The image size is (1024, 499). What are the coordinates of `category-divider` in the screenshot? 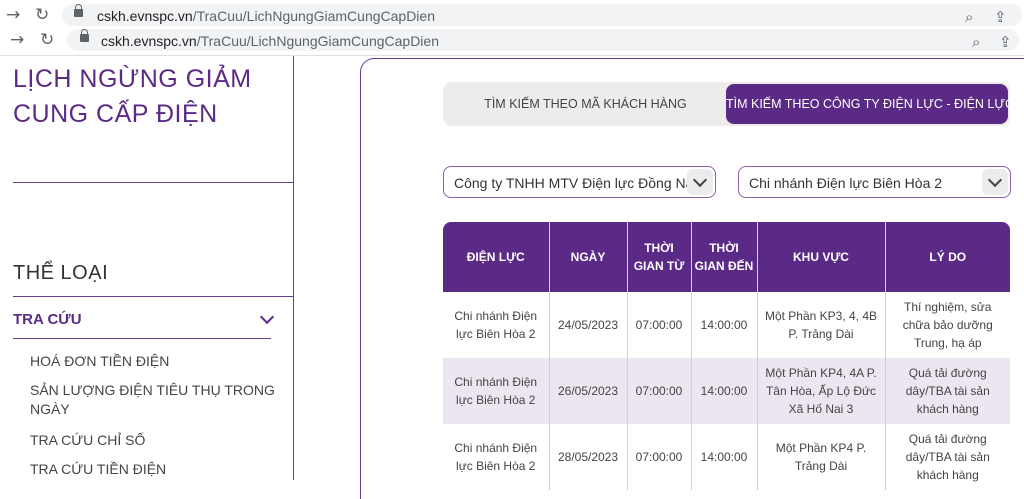 It's located at (153, 296).